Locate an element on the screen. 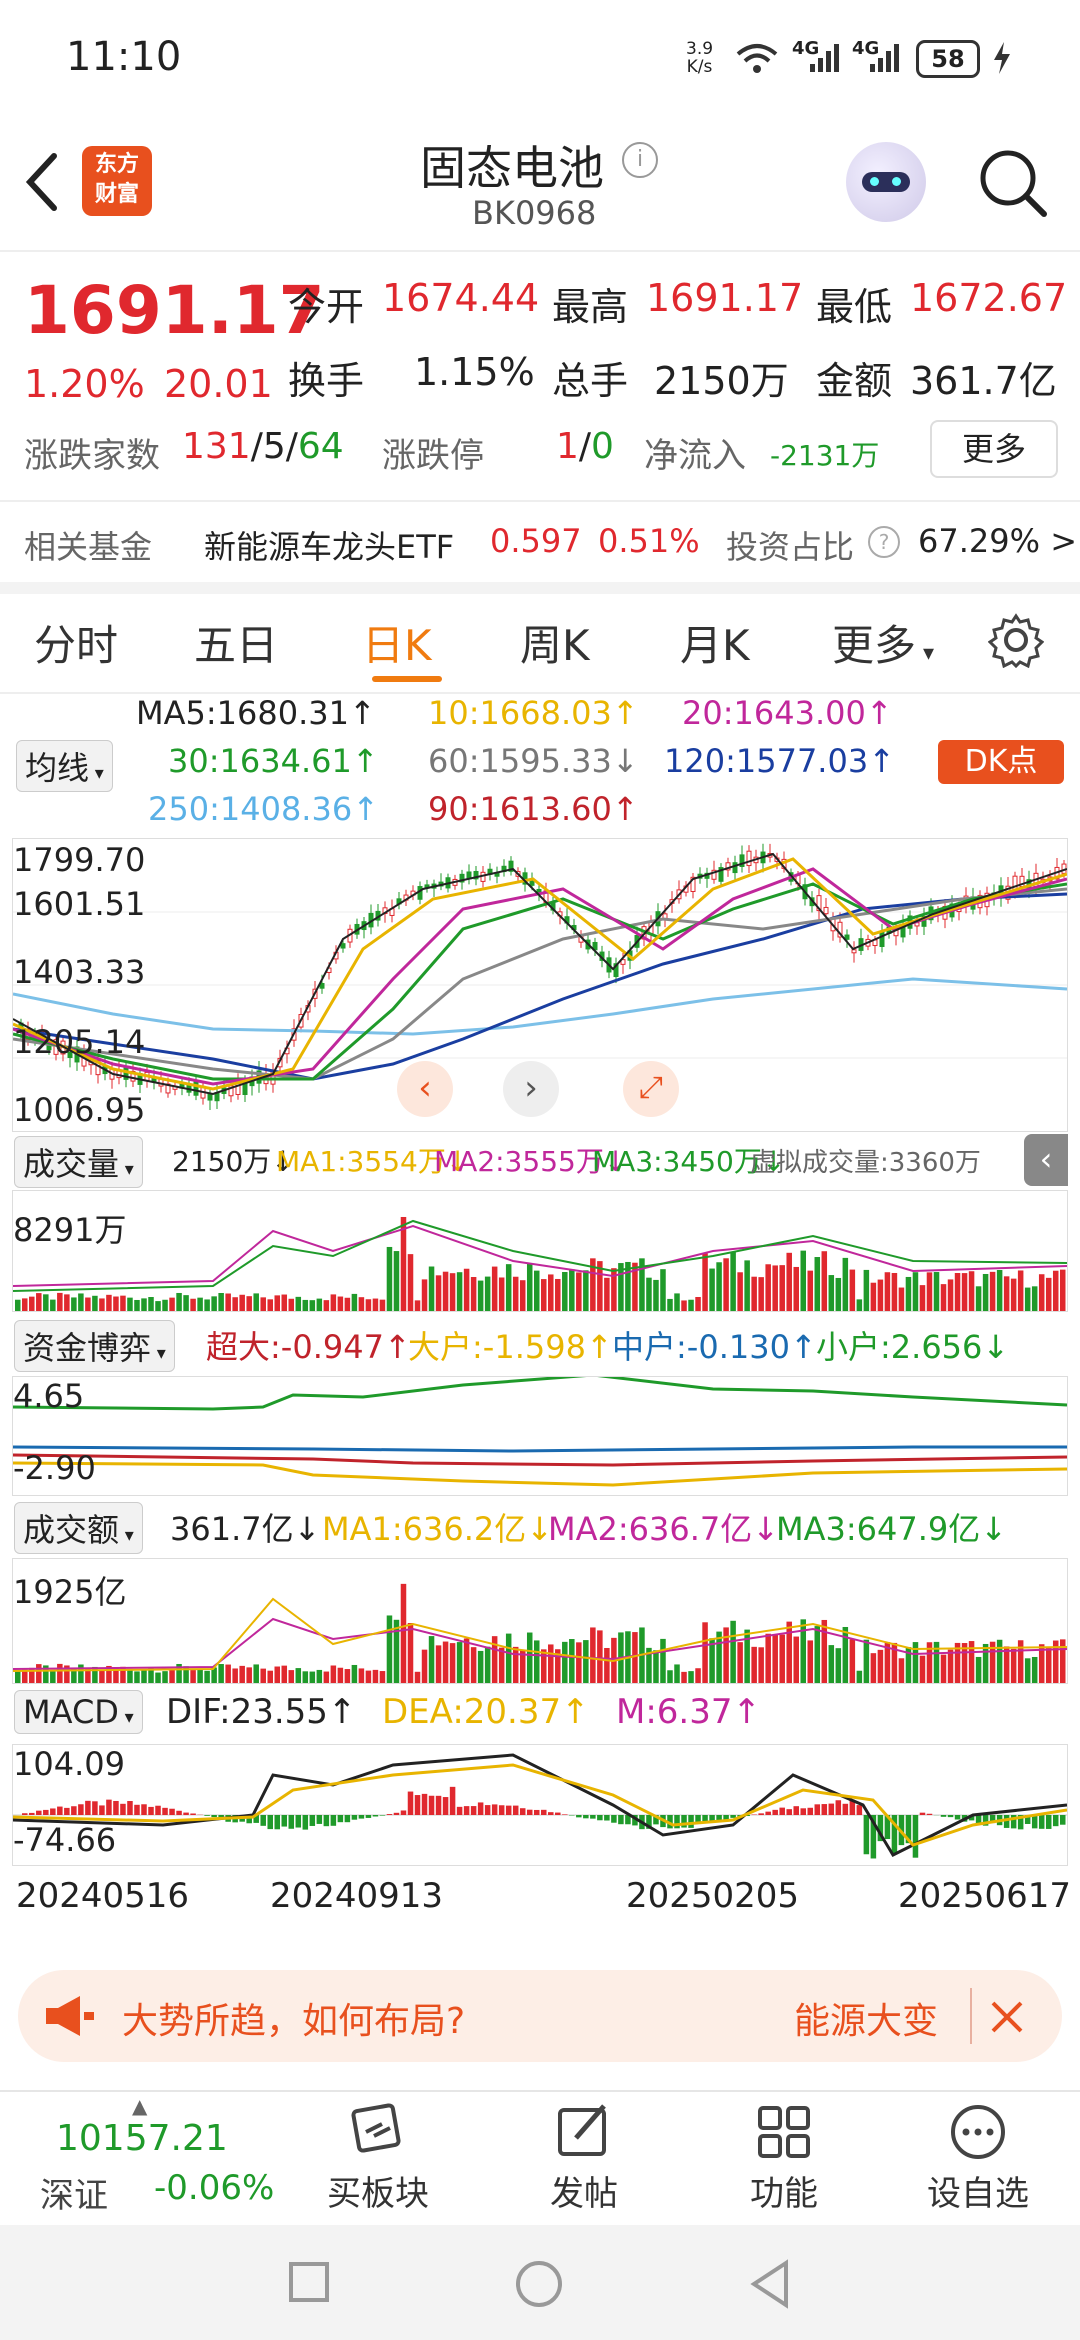 The image size is (1080, 2340). info-icon: i is located at coordinates (640, 160).